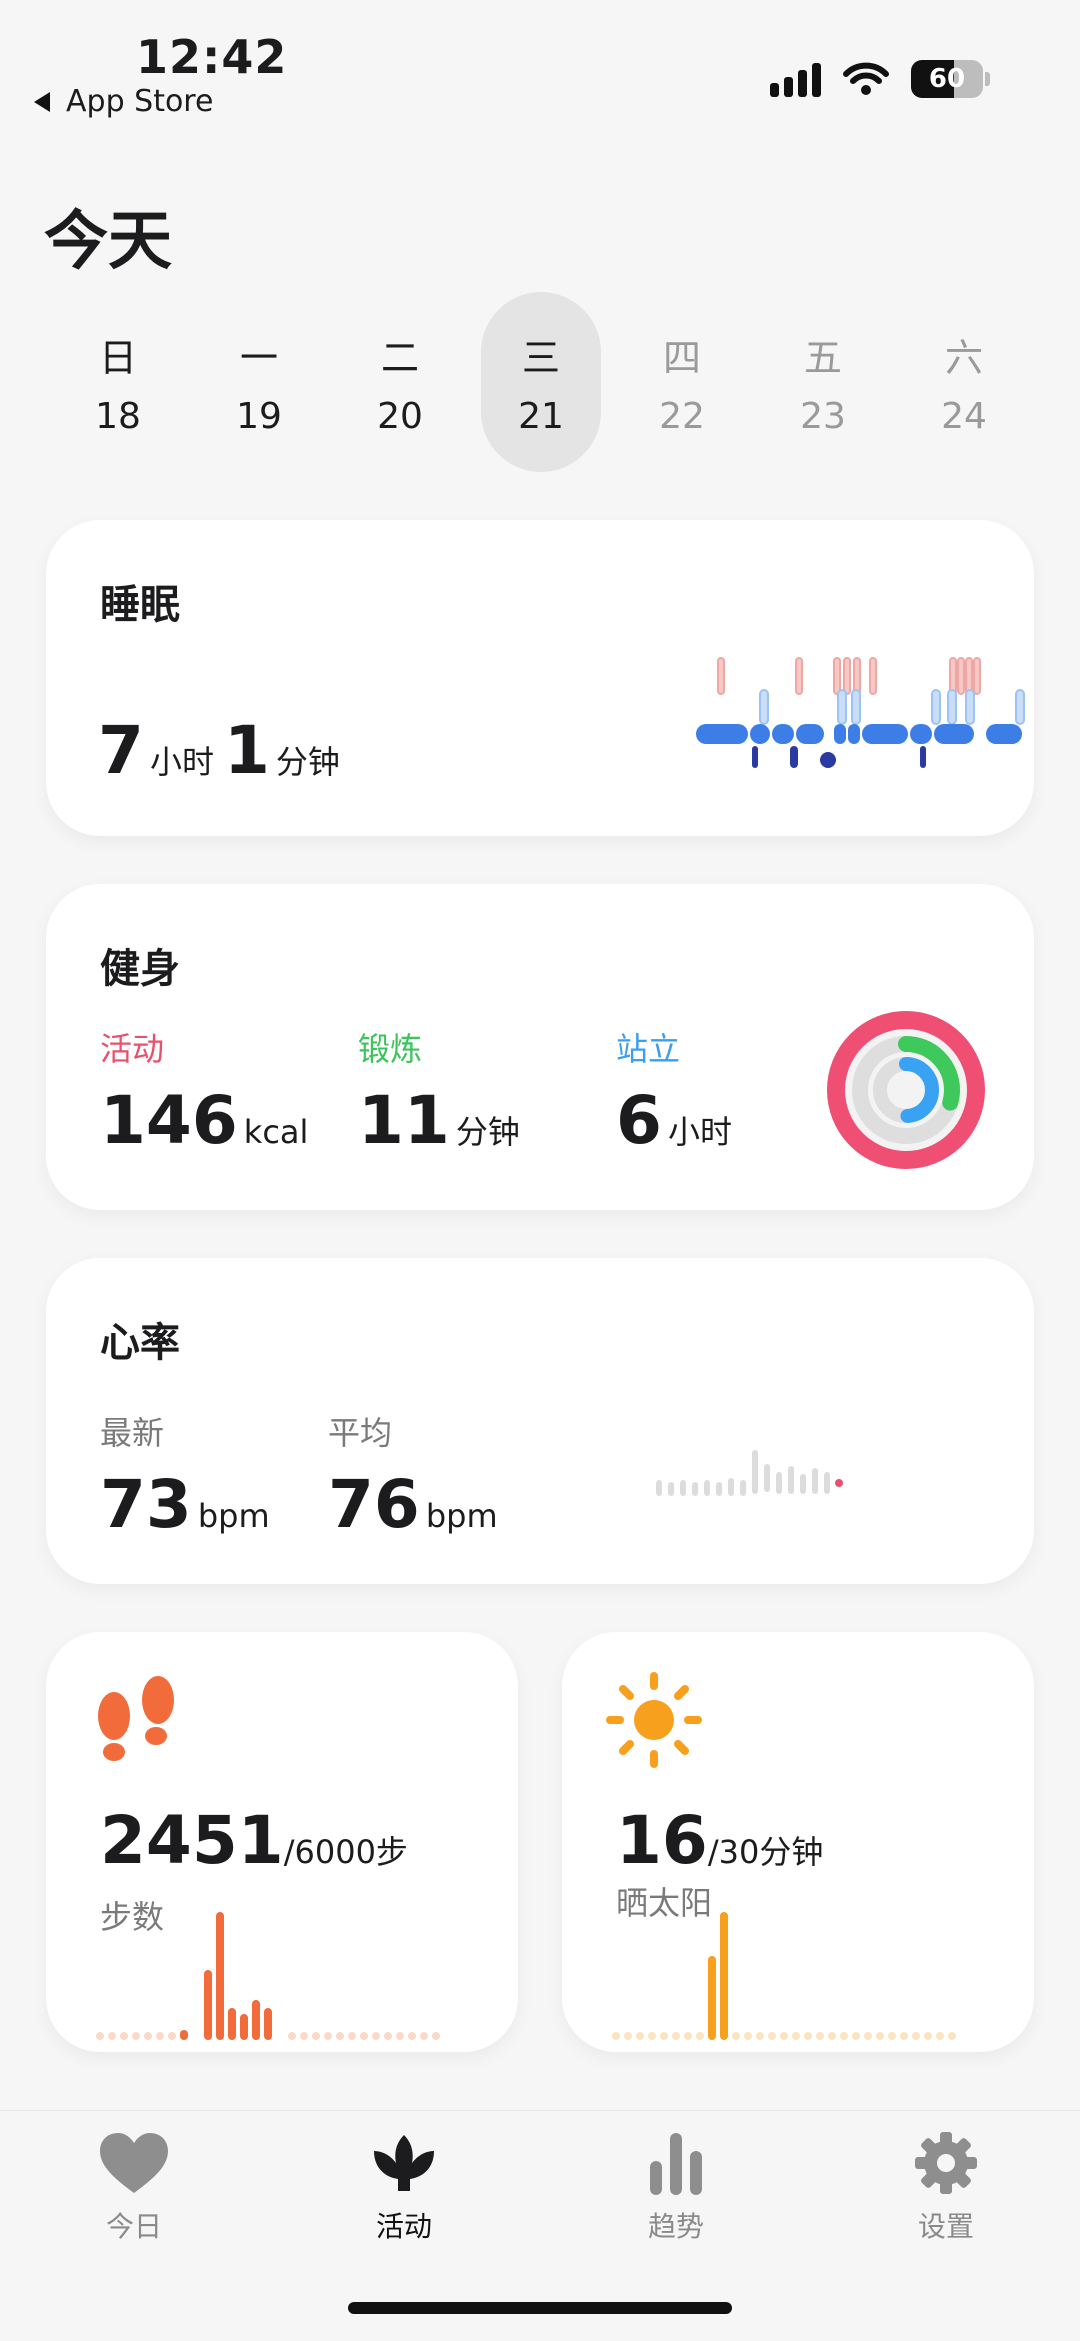 This screenshot has width=1080, height=2341. I want to click on sleep-minutes-unit: 分钟, so click(307, 762).